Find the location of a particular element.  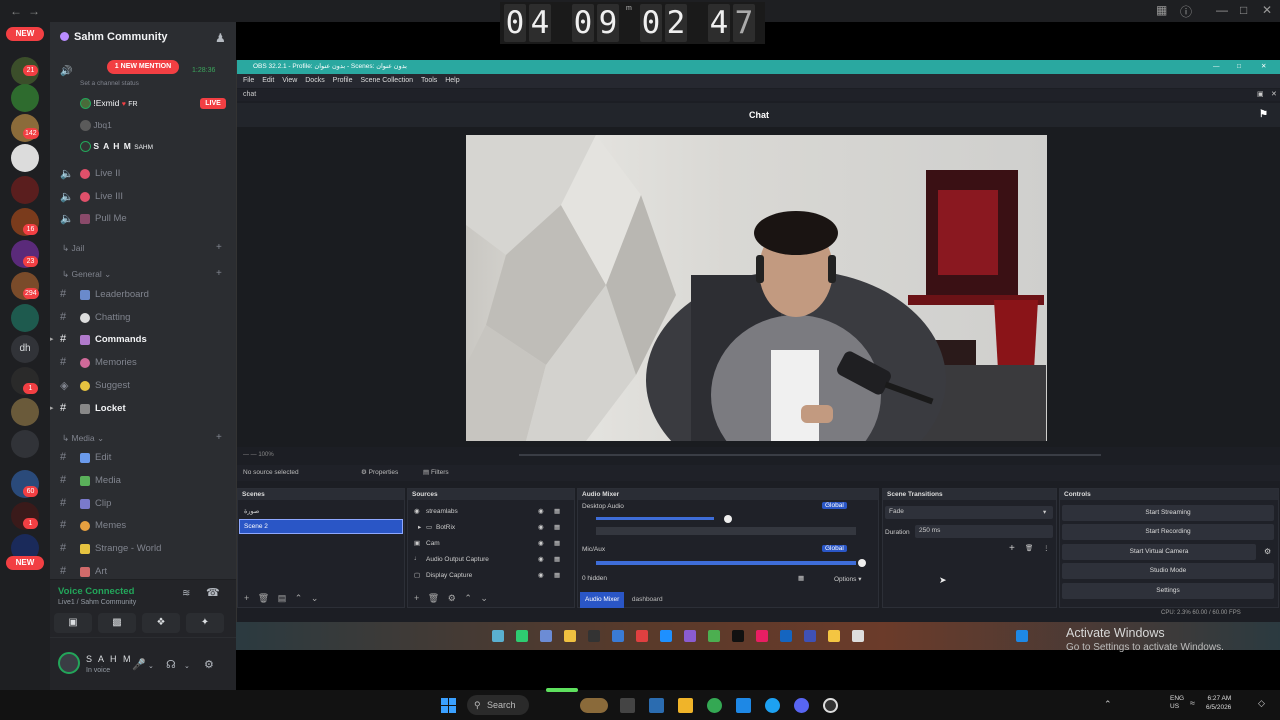

screen-share-icon: ▩ is located at coordinates (117, 623).